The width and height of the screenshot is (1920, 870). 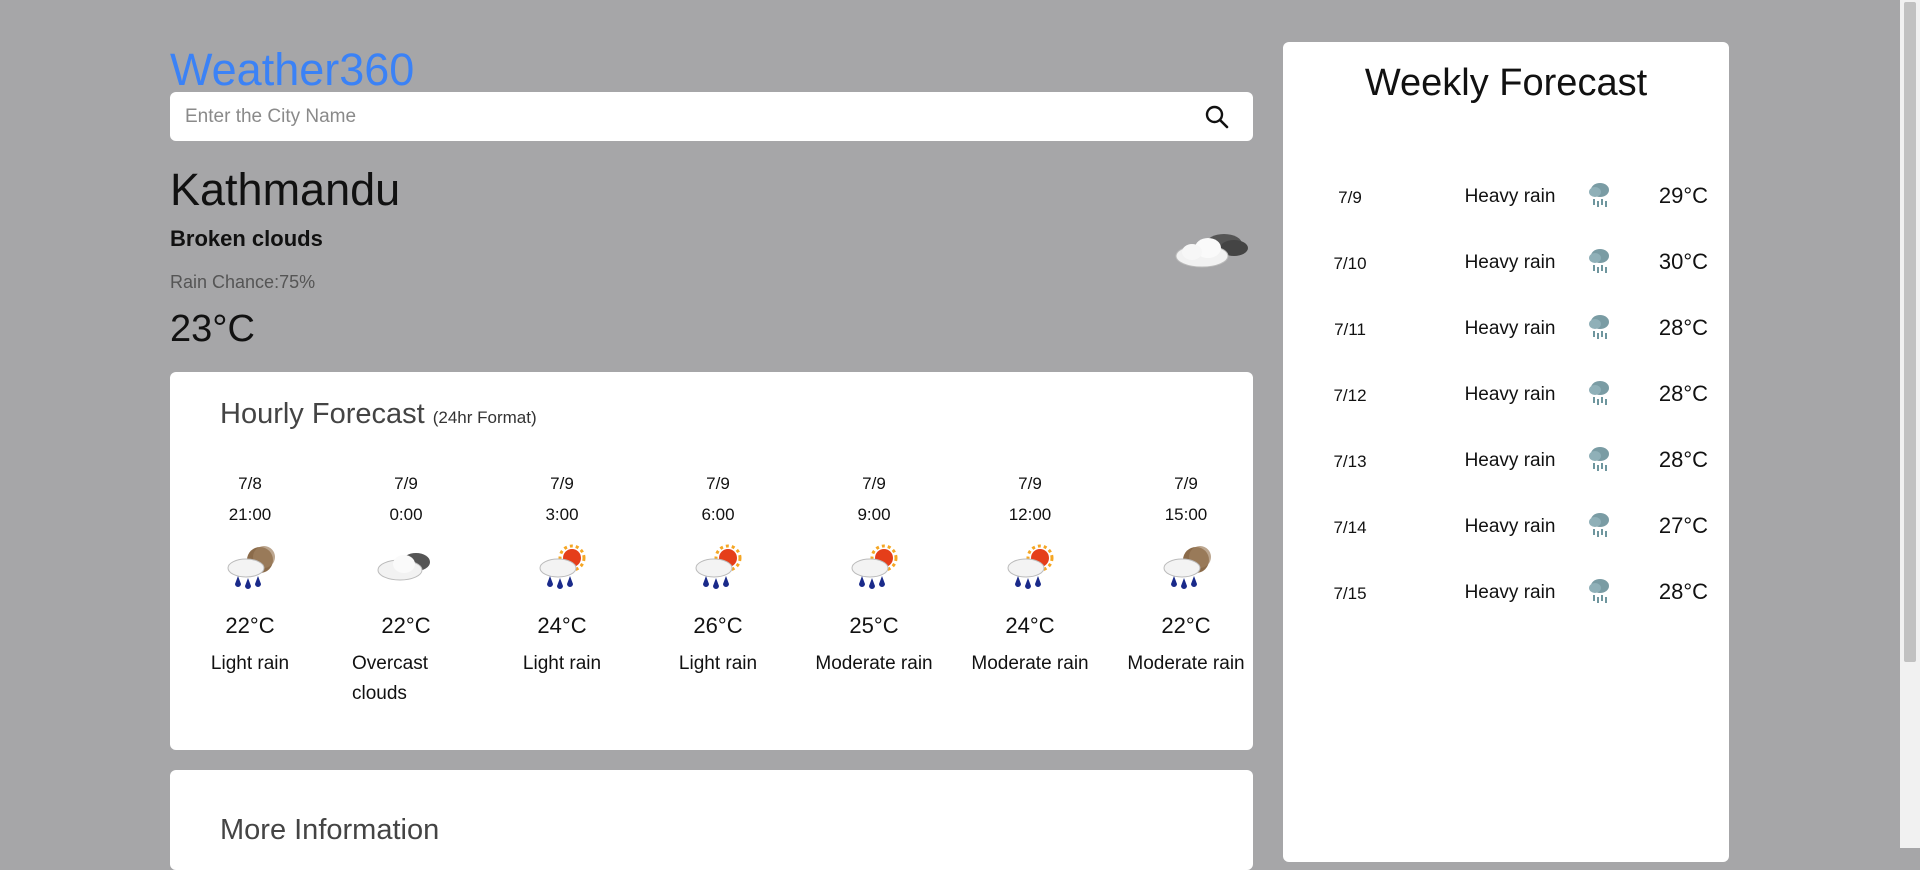 What do you see at coordinates (250, 483) in the screenshot?
I see `hour-date: 7/8` at bounding box center [250, 483].